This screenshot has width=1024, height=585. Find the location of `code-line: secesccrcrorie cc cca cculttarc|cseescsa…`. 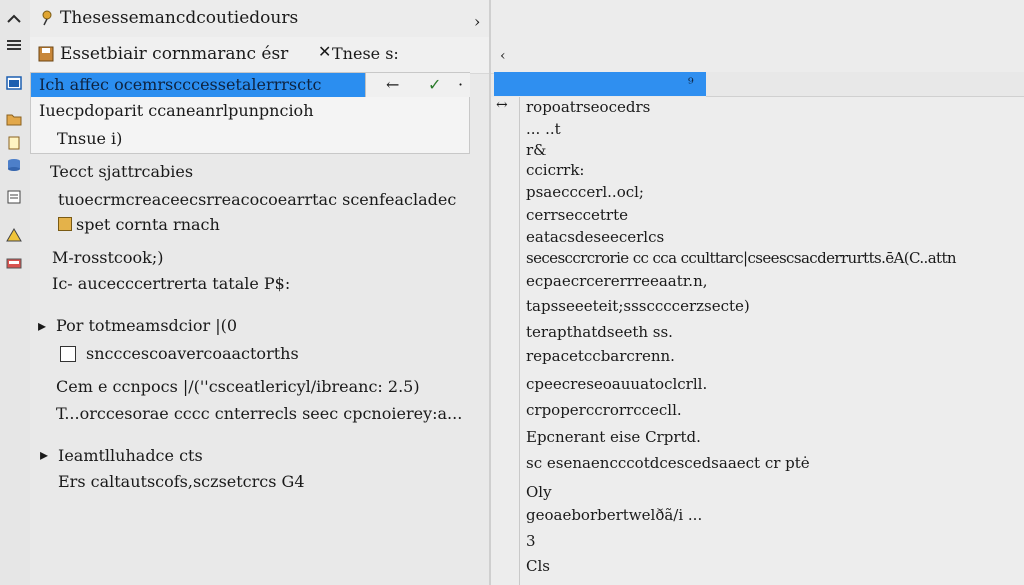

code-line: secesccrcrorie cc cca cculttarc|cseescsa… is located at coordinates (741, 258).